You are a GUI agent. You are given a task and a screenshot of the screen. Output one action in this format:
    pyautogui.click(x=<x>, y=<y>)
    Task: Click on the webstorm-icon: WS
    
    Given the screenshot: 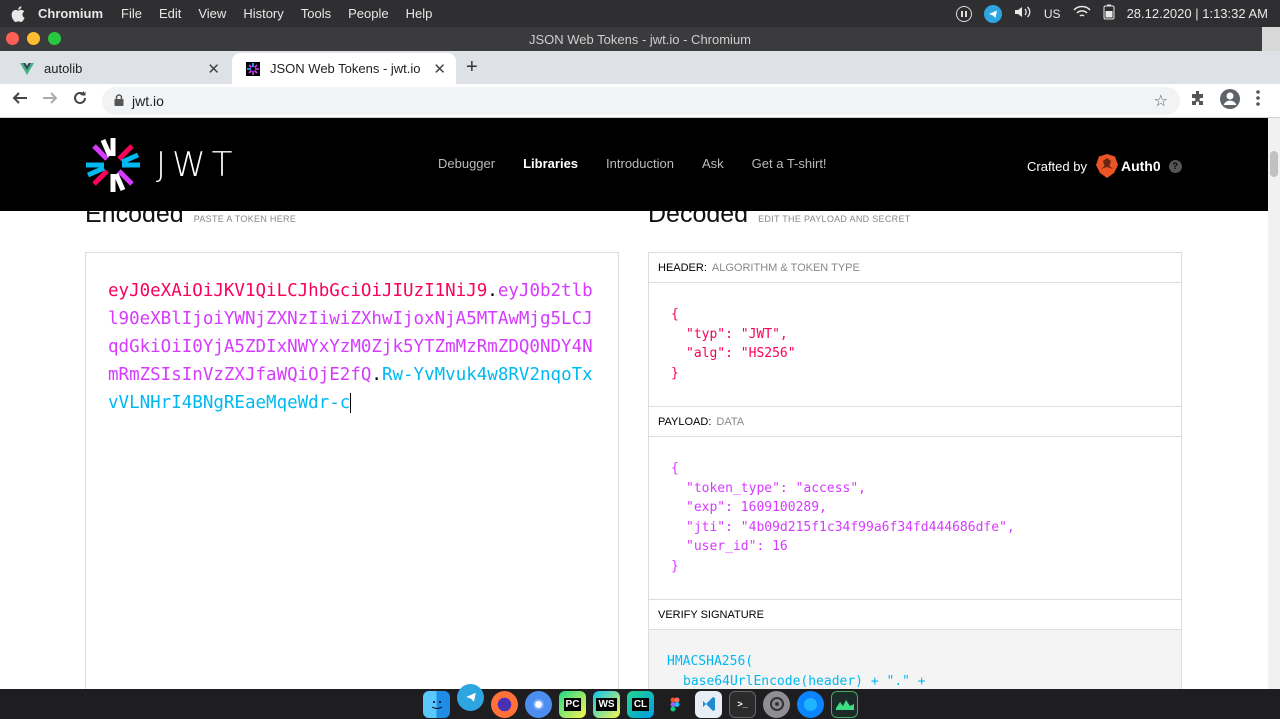 What is the action you would take?
    pyautogui.click(x=606, y=704)
    